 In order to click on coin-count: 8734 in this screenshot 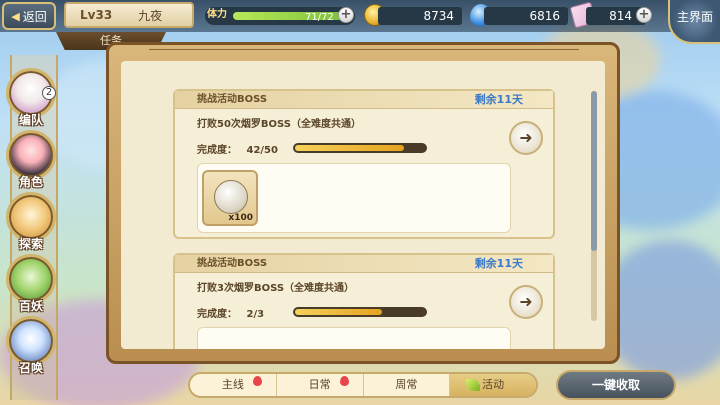, I will do `click(420, 16)`.